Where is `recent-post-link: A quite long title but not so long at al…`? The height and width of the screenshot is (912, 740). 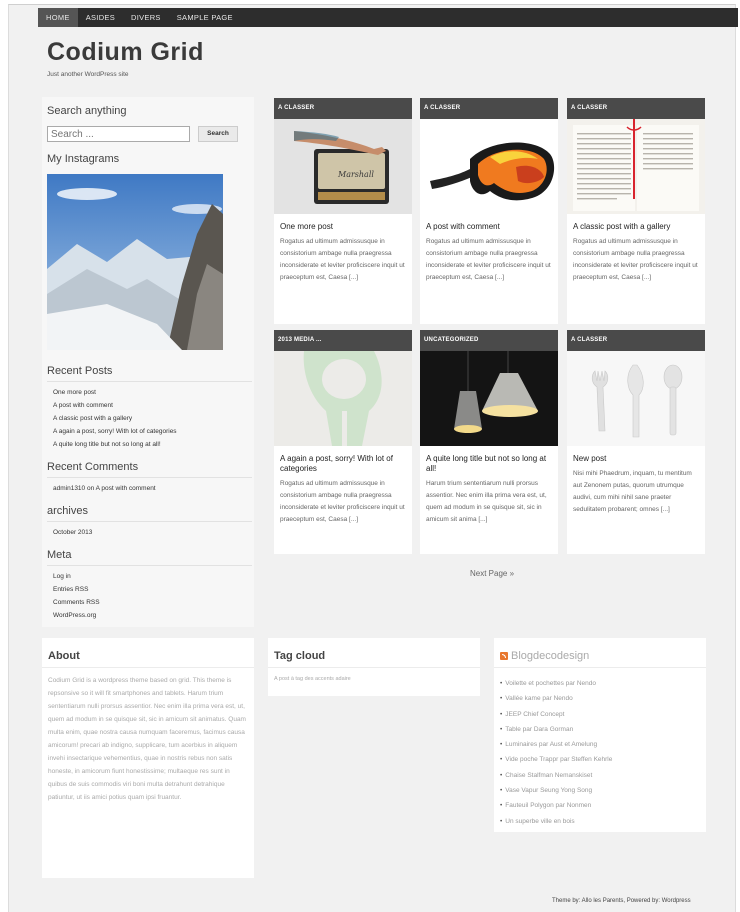
recent-post-link: A quite long title but not so long at al… is located at coordinates (149, 444).